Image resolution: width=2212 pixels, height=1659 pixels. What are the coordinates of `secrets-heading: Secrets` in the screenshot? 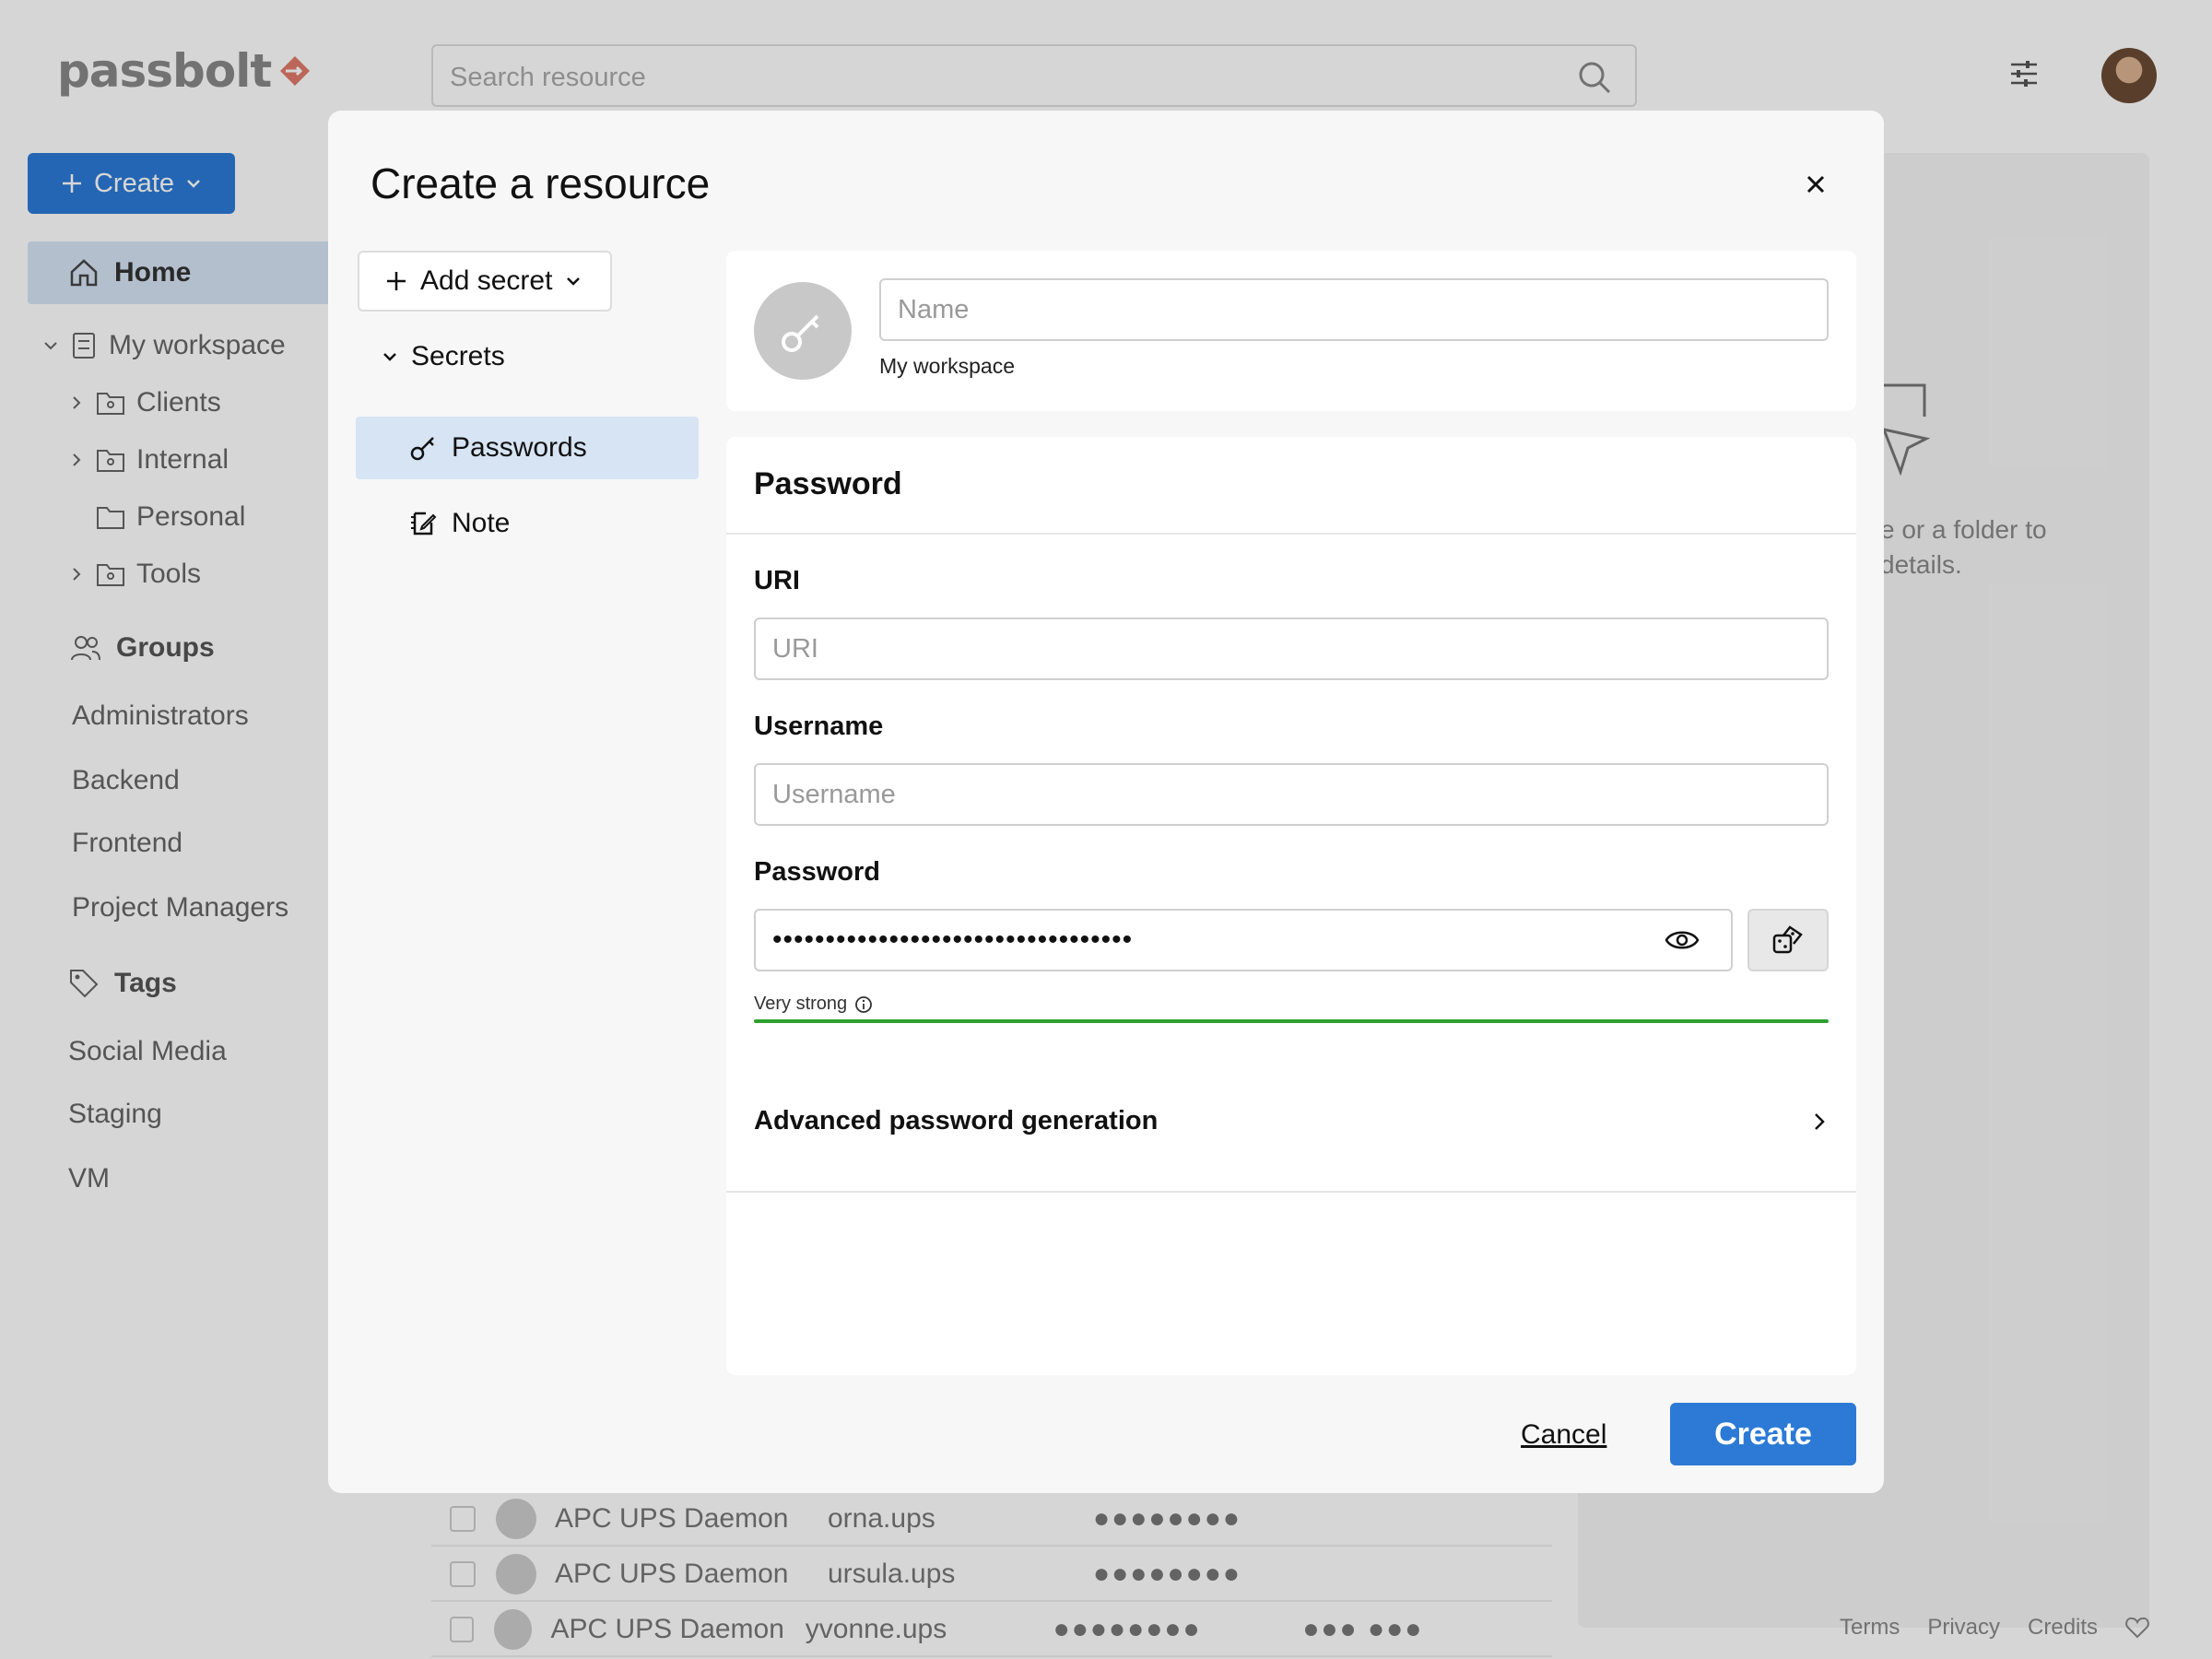 It's located at (458, 356).